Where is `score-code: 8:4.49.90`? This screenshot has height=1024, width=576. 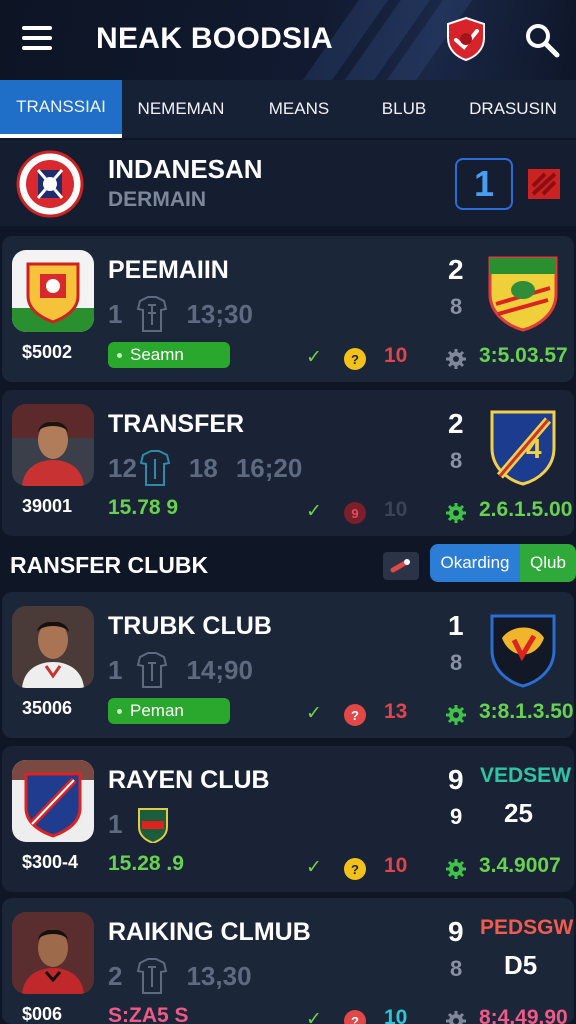 score-code: 8:4.49.90 is located at coordinates (523, 1015).